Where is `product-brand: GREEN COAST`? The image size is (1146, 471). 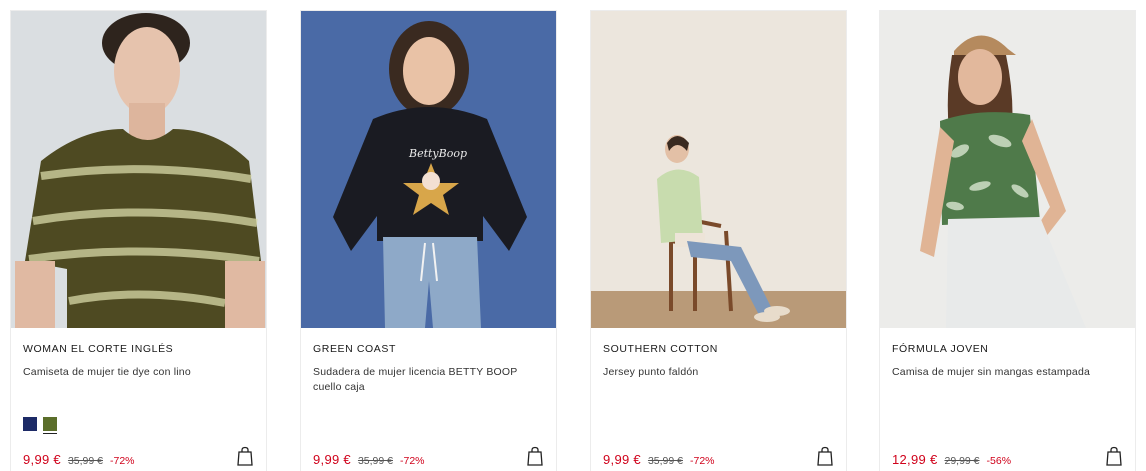
product-brand: GREEN COAST is located at coordinates (354, 349).